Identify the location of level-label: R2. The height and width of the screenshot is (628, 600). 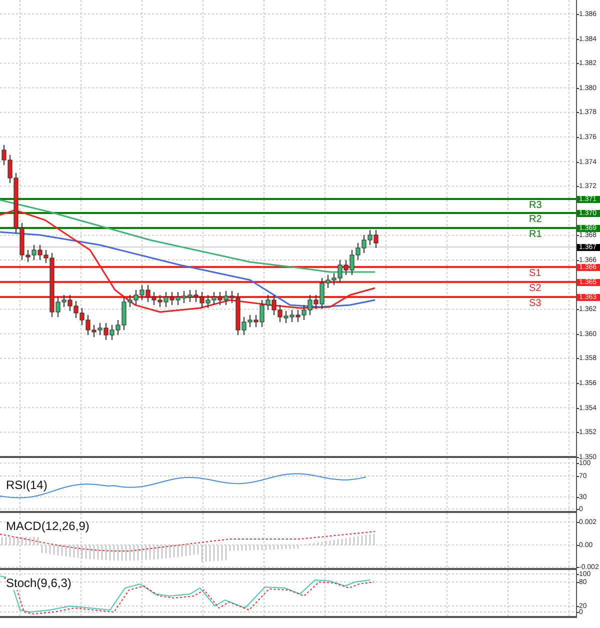
(535, 219).